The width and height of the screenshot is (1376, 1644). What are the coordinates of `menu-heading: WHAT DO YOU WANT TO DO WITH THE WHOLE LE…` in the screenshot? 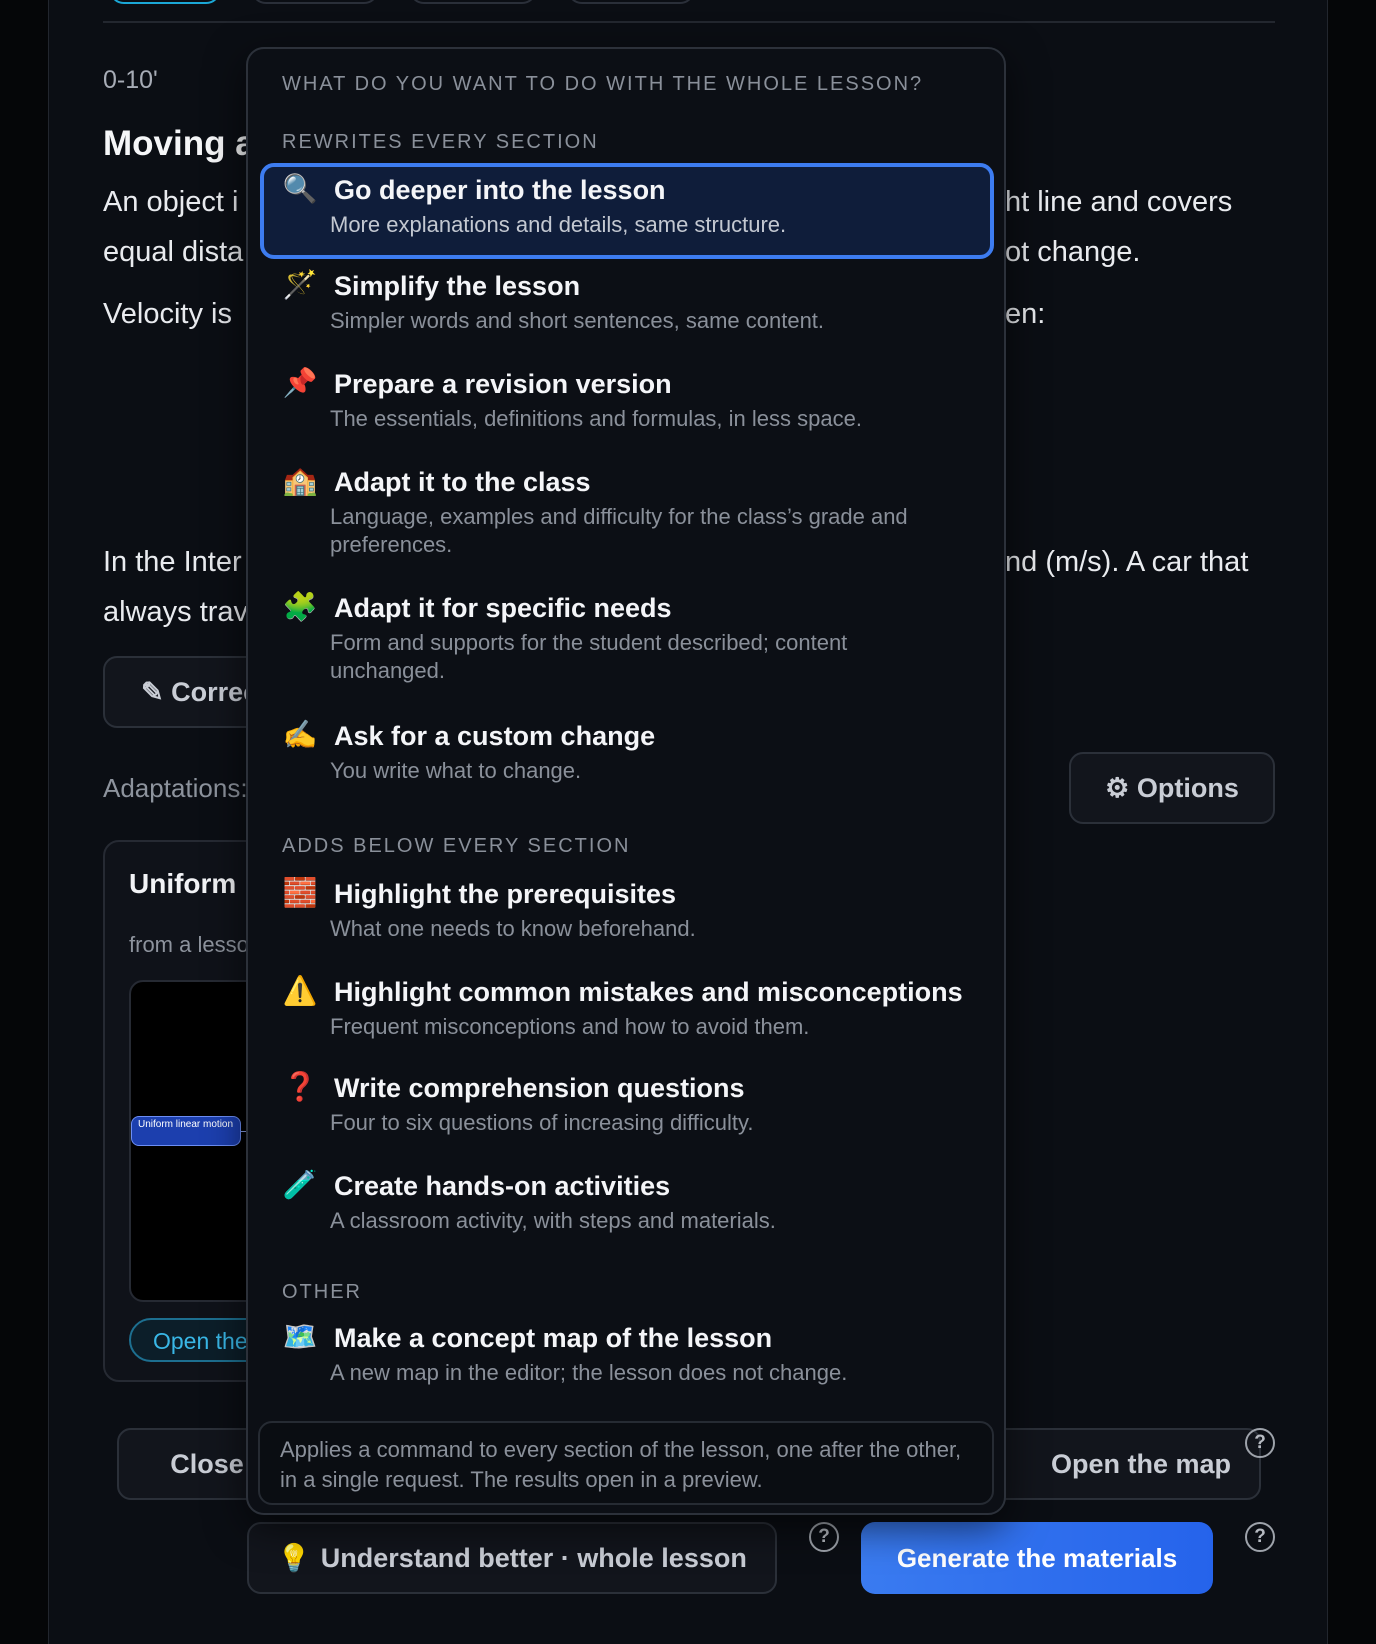 It's located at (603, 84).